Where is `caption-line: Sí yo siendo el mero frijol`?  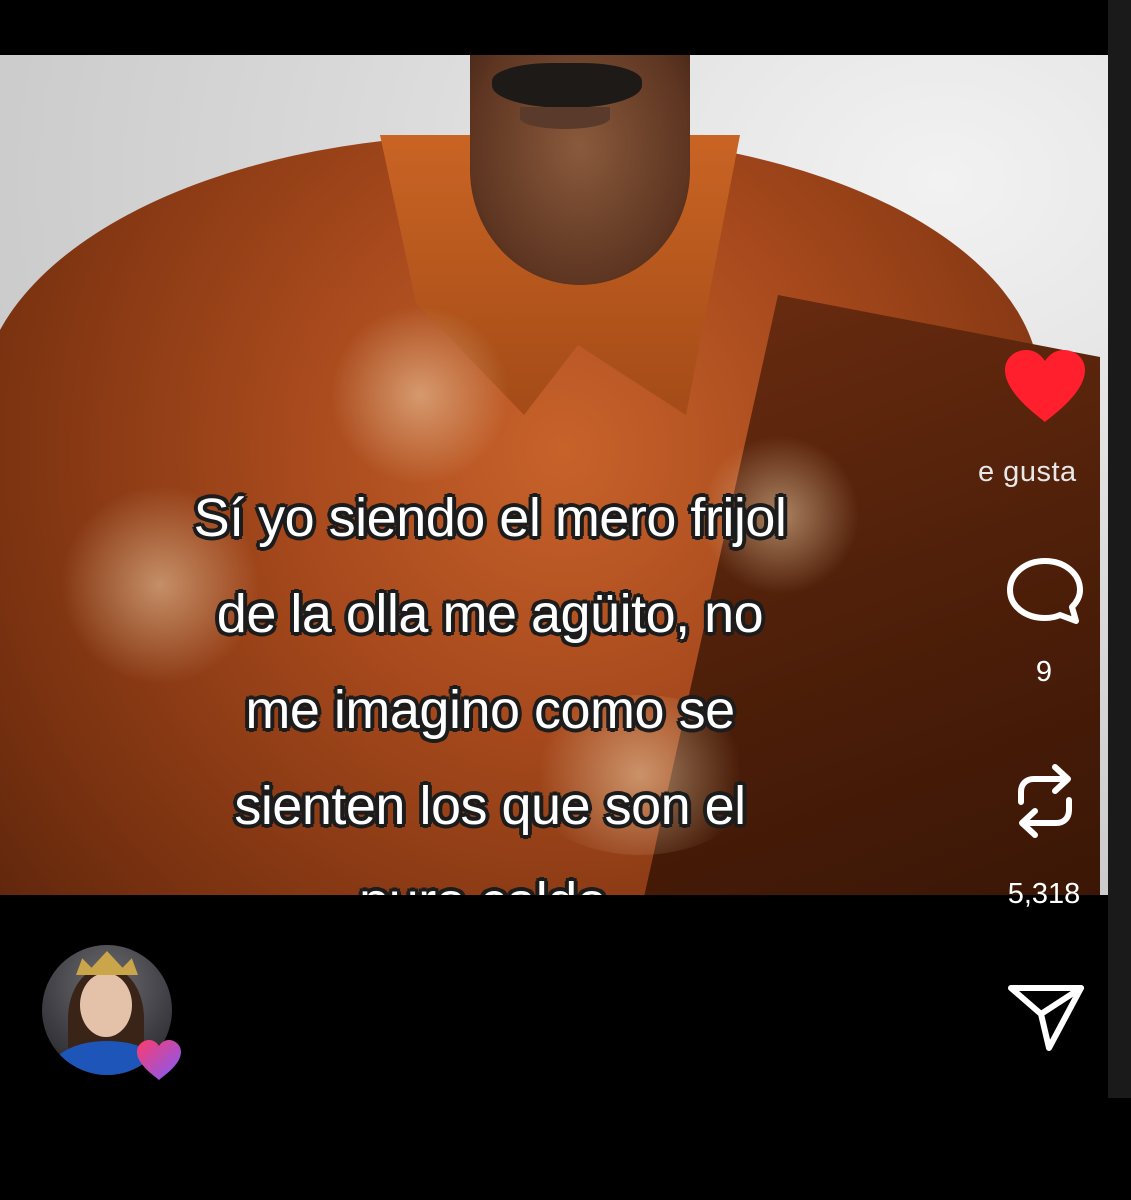 caption-line: Sí yo siendo el mero frijol is located at coordinates (490, 518).